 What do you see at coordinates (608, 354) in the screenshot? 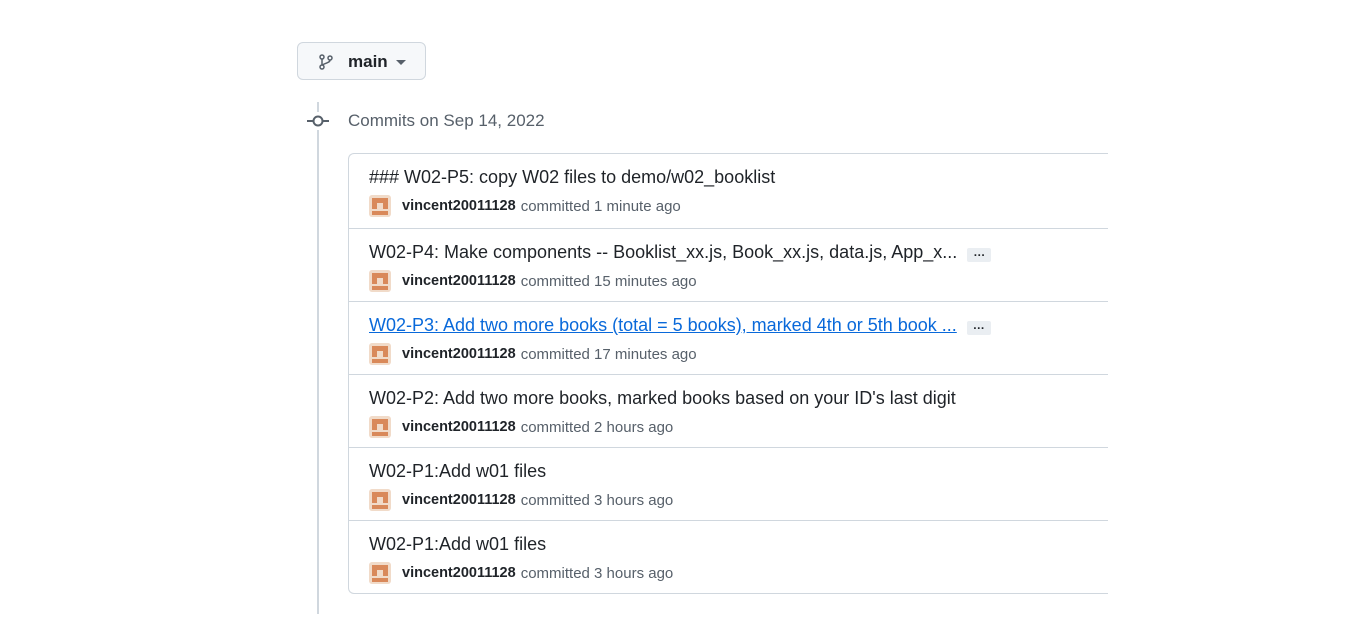
I see `commit-time: committed 17 minutes ago` at bounding box center [608, 354].